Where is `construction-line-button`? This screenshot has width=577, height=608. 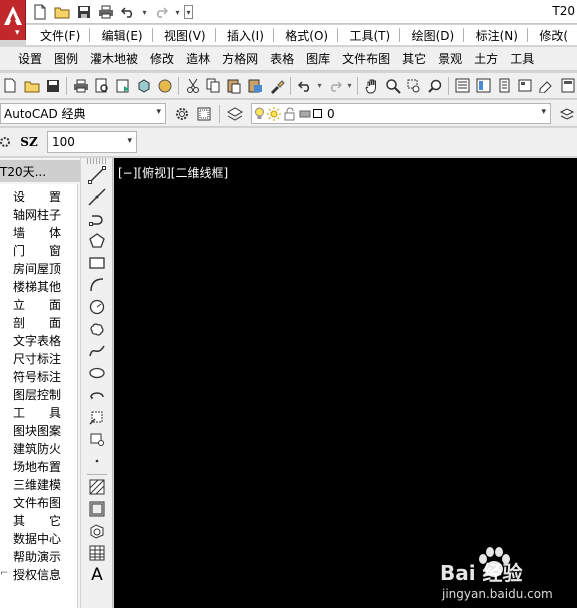 construction-line-button is located at coordinates (97, 197).